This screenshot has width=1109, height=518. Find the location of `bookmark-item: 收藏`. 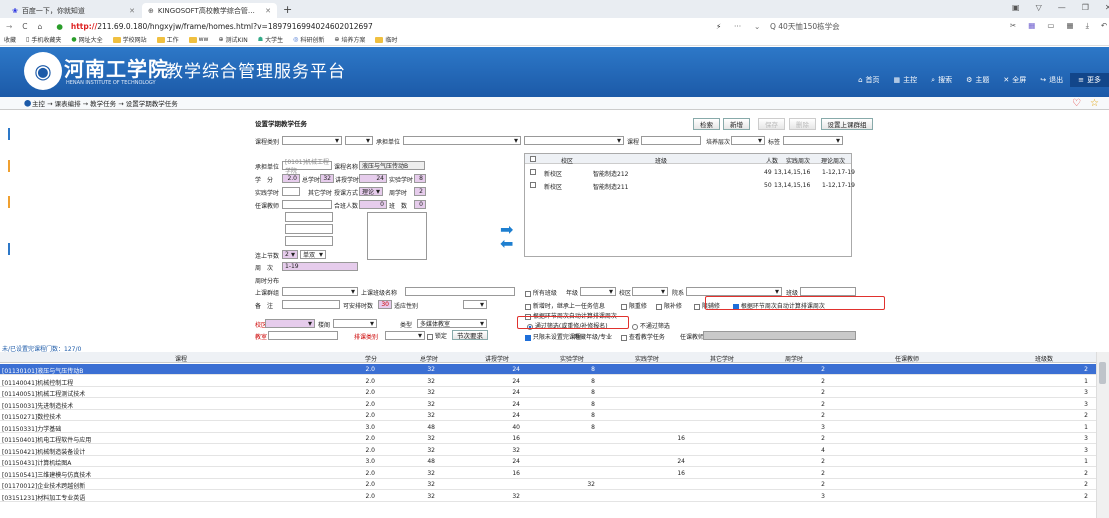

bookmark-item: 收藏 is located at coordinates (10, 39).